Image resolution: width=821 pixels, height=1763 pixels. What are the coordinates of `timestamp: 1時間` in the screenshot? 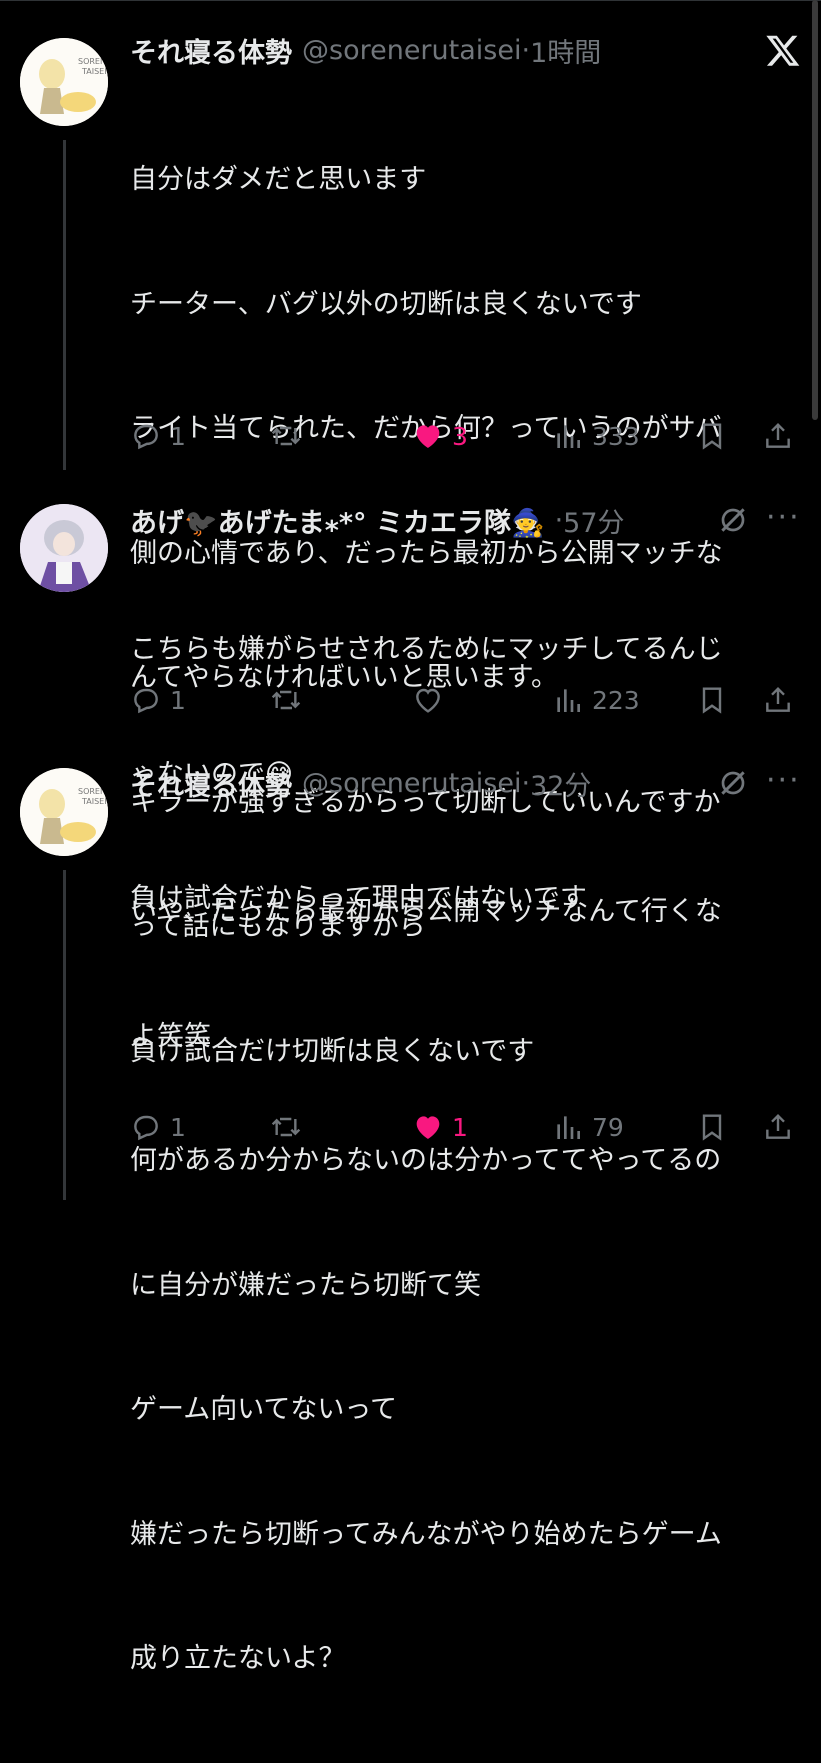 It's located at (565, 50).